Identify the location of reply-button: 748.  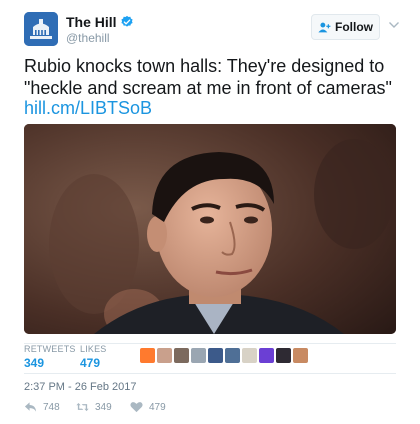
(42, 407).